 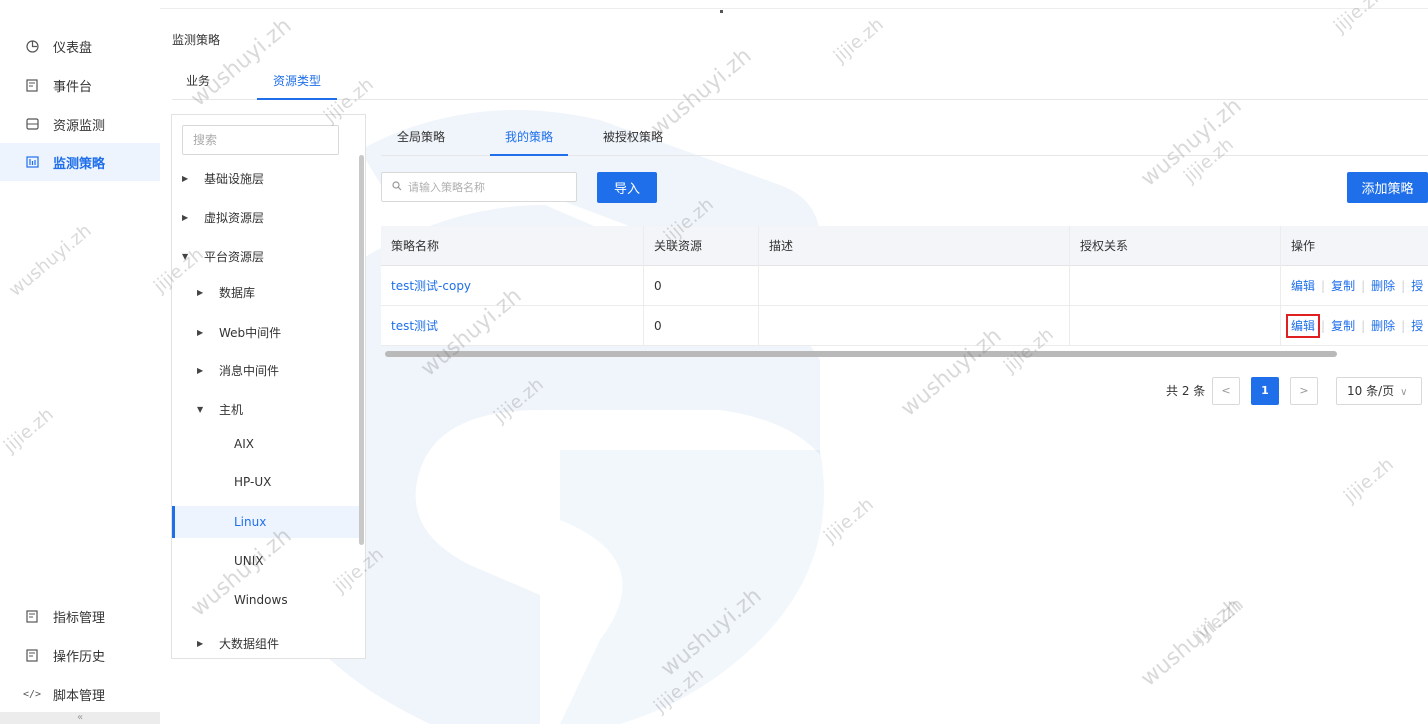 I want to click on chevron-down-icon: ∨, so click(x=1404, y=392).